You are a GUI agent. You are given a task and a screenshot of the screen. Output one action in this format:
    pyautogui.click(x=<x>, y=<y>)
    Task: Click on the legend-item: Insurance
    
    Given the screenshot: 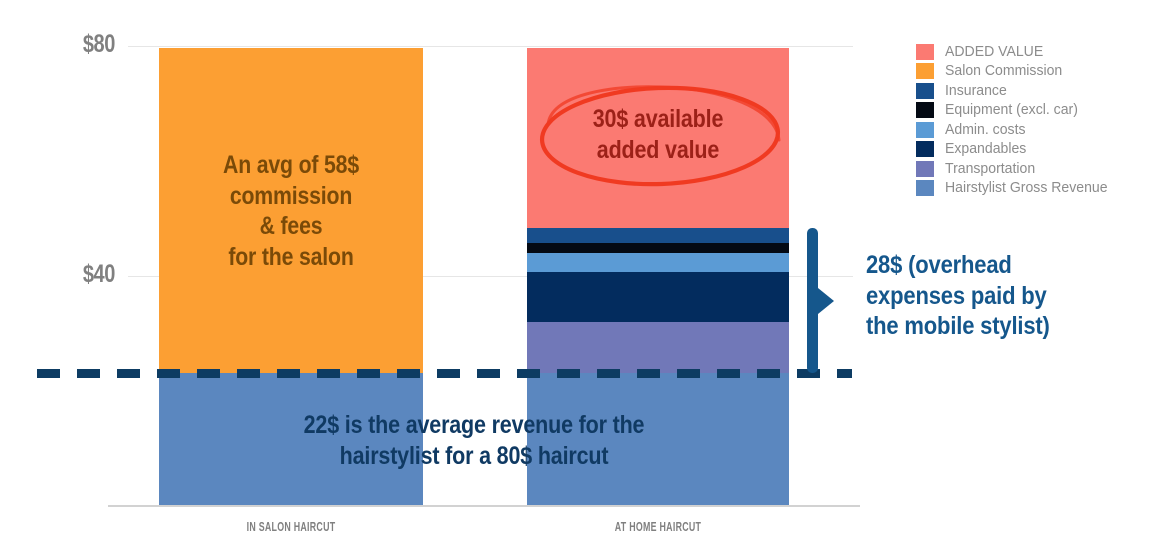 What is the action you would take?
    pyautogui.click(x=1014, y=91)
    